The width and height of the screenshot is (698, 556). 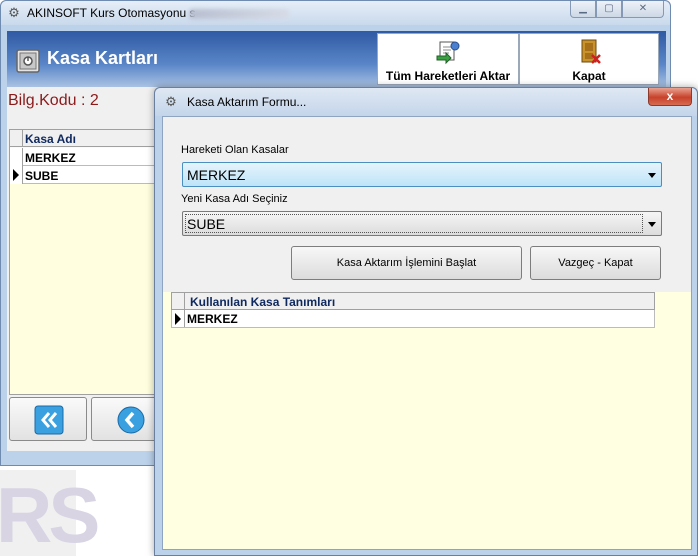 What do you see at coordinates (413, 301) in the screenshot?
I see `kullanilan-kasa-grid-header: Kullanılan Kasa Tanımları` at bounding box center [413, 301].